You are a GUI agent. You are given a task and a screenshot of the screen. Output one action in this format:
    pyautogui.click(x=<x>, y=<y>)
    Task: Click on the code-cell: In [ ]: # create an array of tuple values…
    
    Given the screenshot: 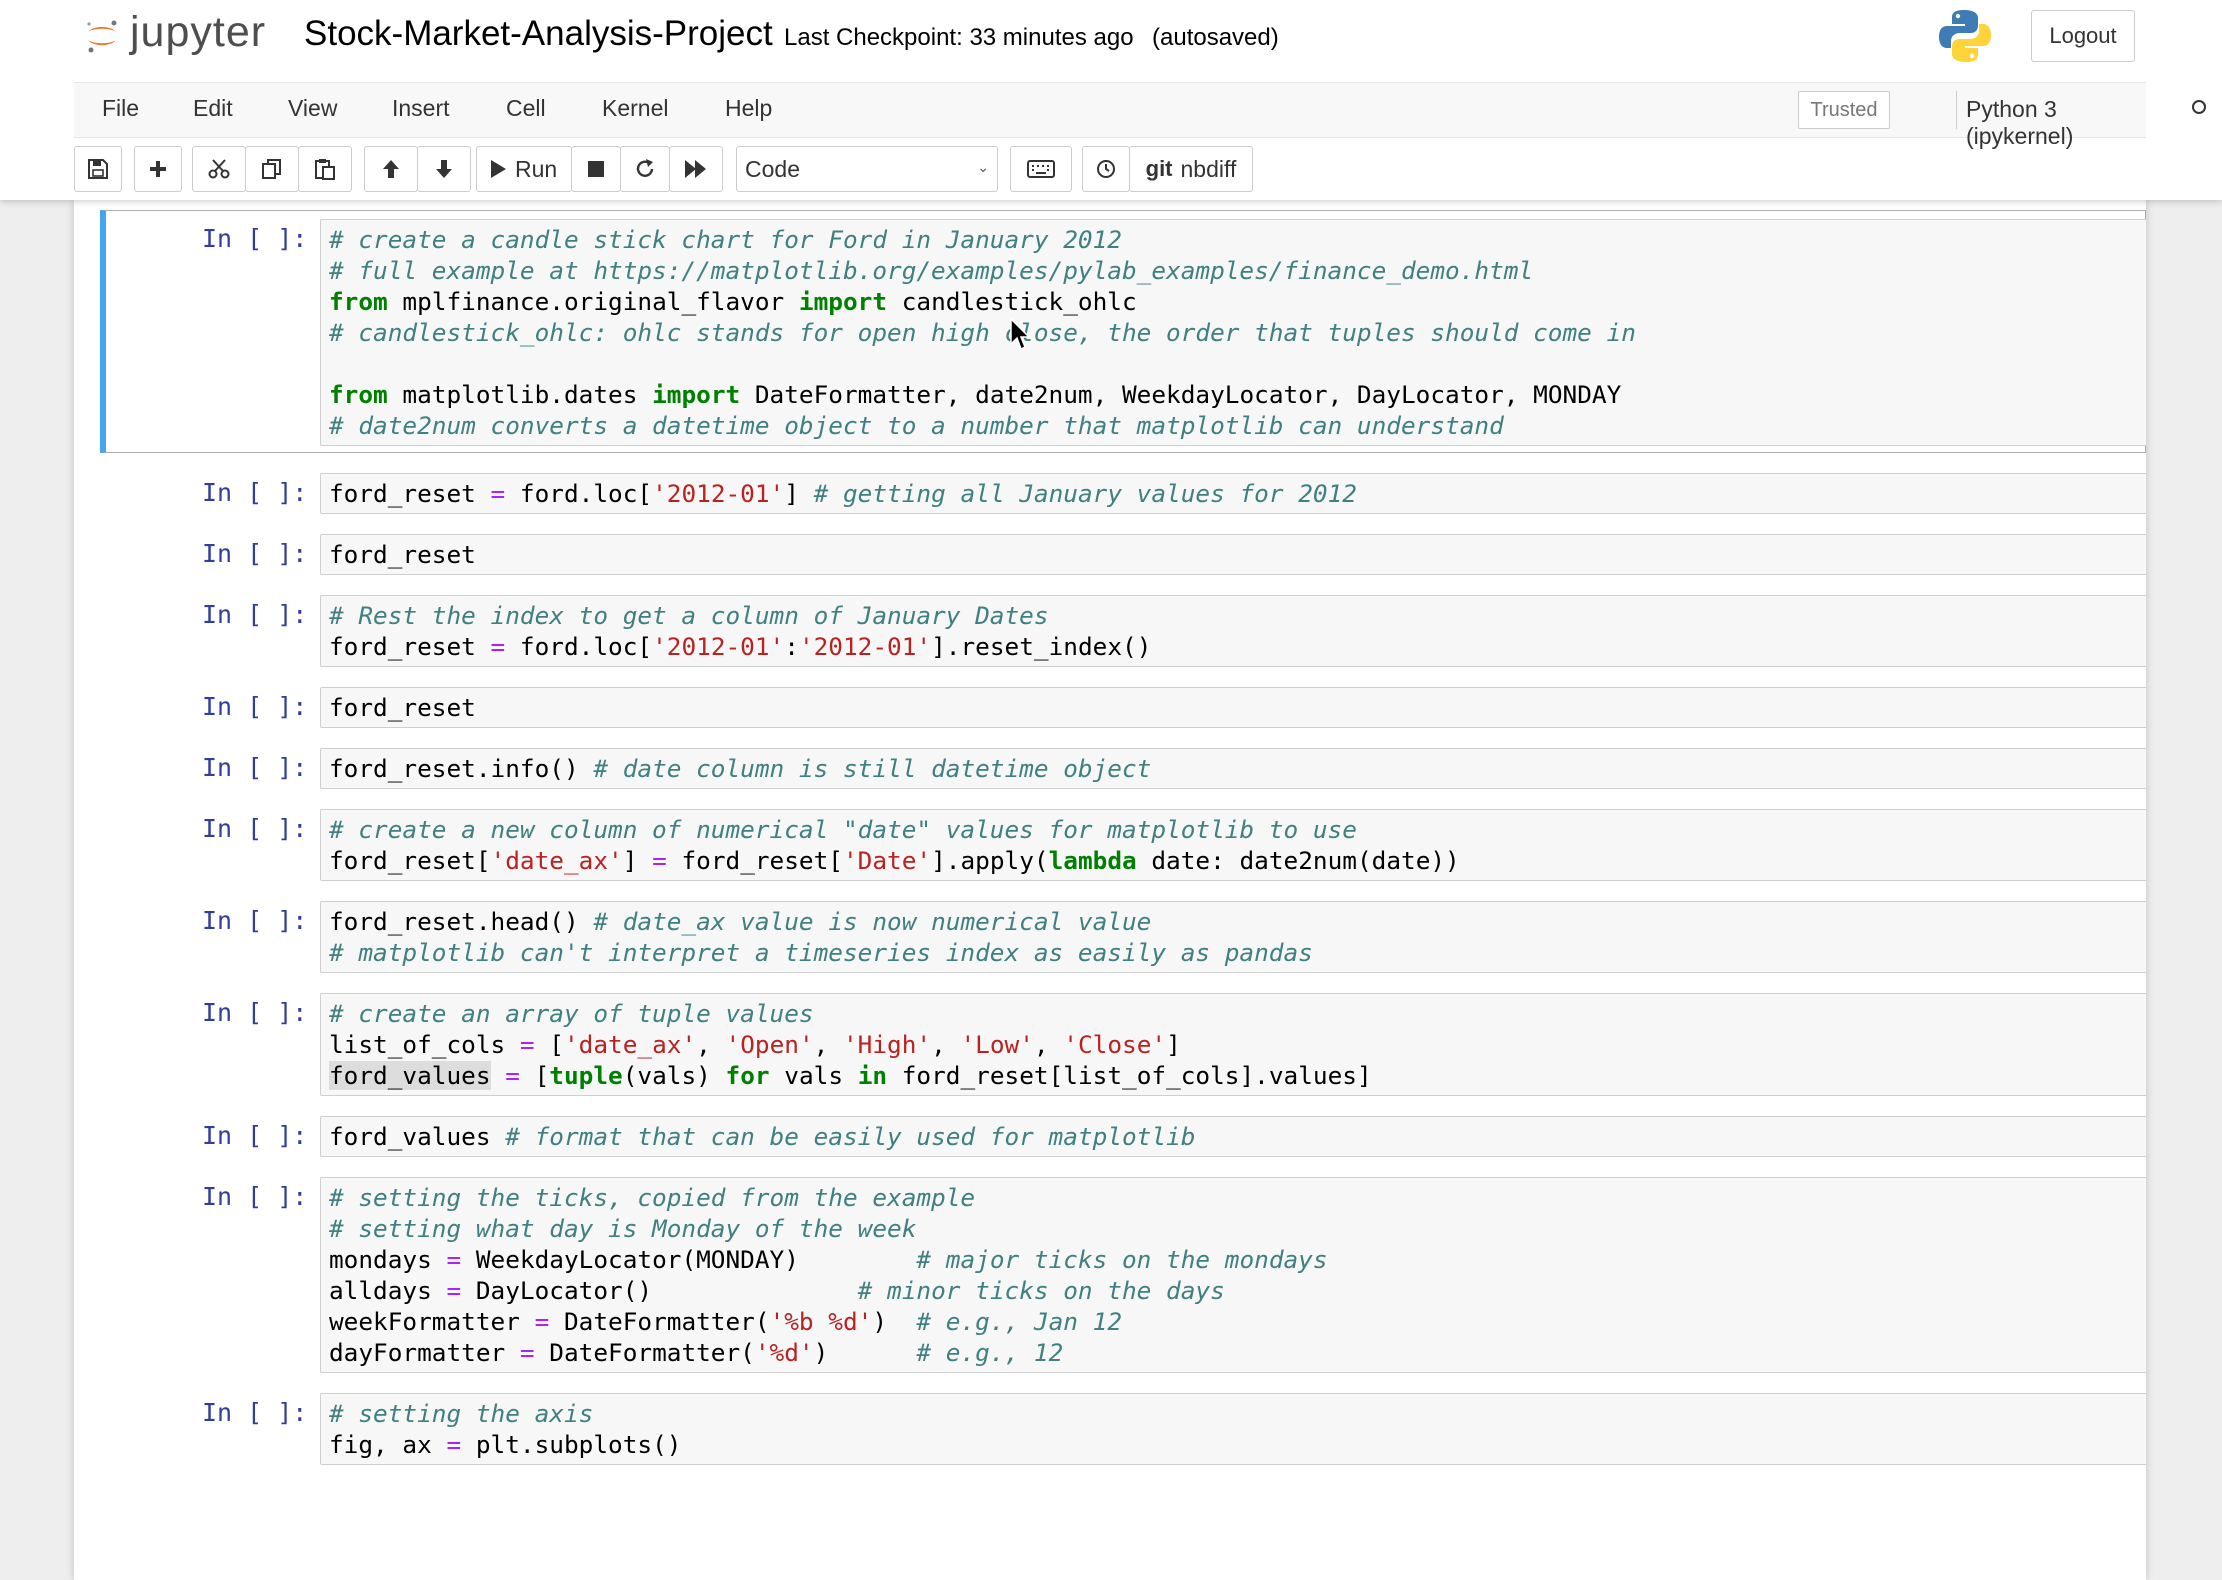 What is the action you would take?
    pyautogui.click(x=1110, y=1044)
    